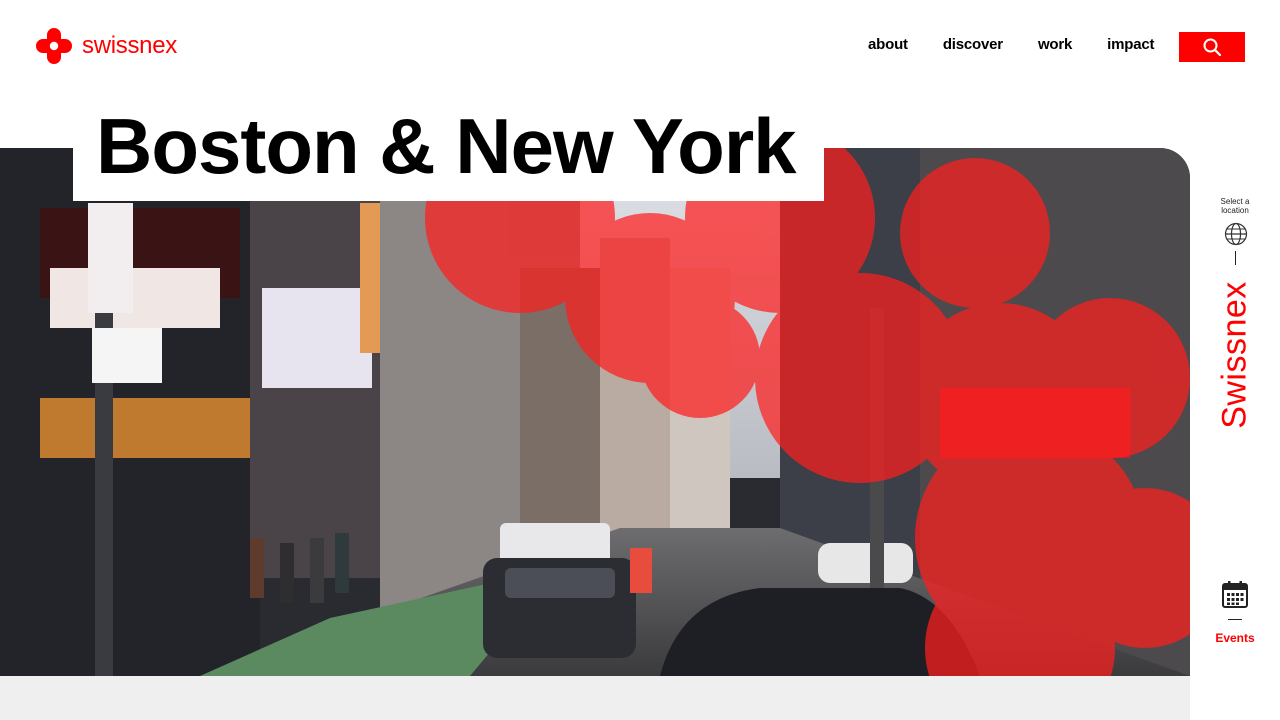 The height and width of the screenshot is (720, 1280). What do you see at coordinates (1235, 210) in the screenshot?
I see `select-location-line2: location` at bounding box center [1235, 210].